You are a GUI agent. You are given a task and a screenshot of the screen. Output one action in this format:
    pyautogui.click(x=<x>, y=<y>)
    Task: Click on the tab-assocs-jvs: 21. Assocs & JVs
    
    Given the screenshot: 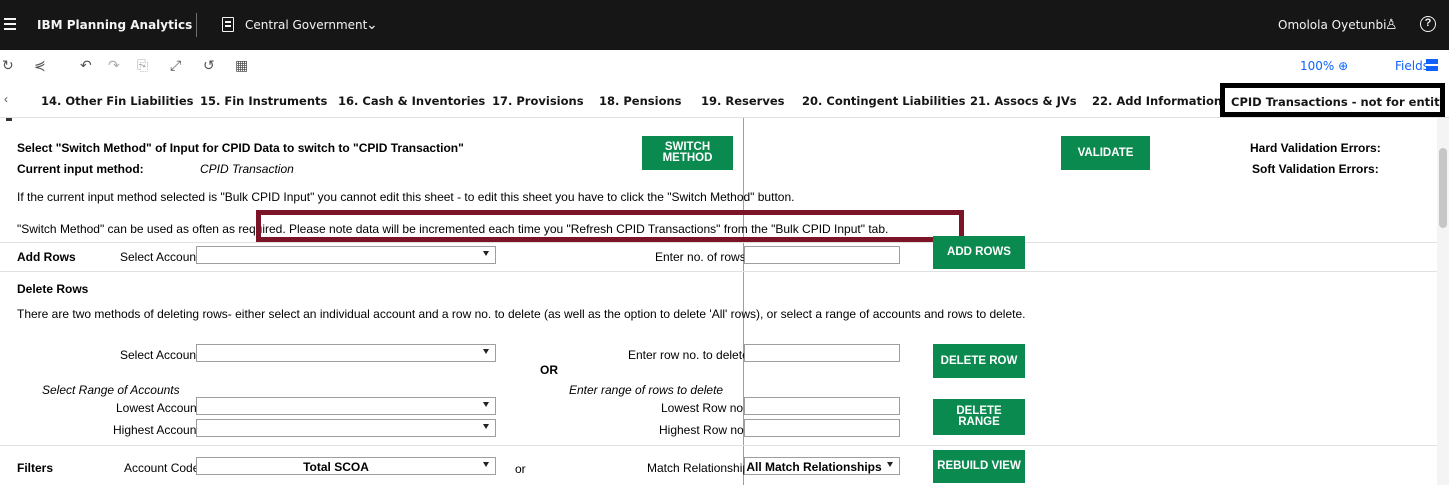 What is the action you would take?
    pyautogui.click(x=1023, y=101)
    